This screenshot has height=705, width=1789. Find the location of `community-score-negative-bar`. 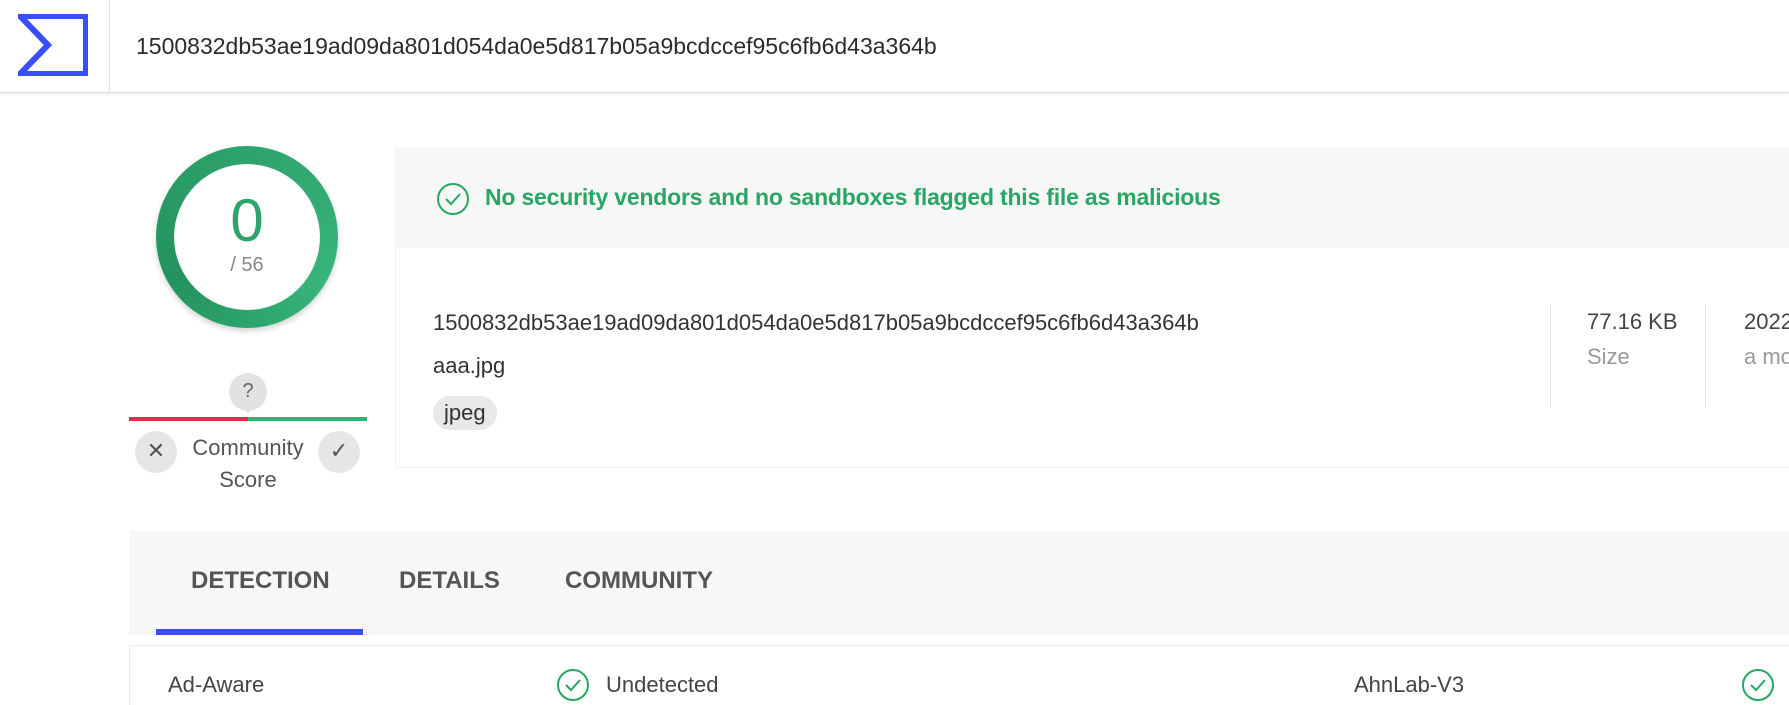

community-score-negative-bar is located at coordinates (188, 419).